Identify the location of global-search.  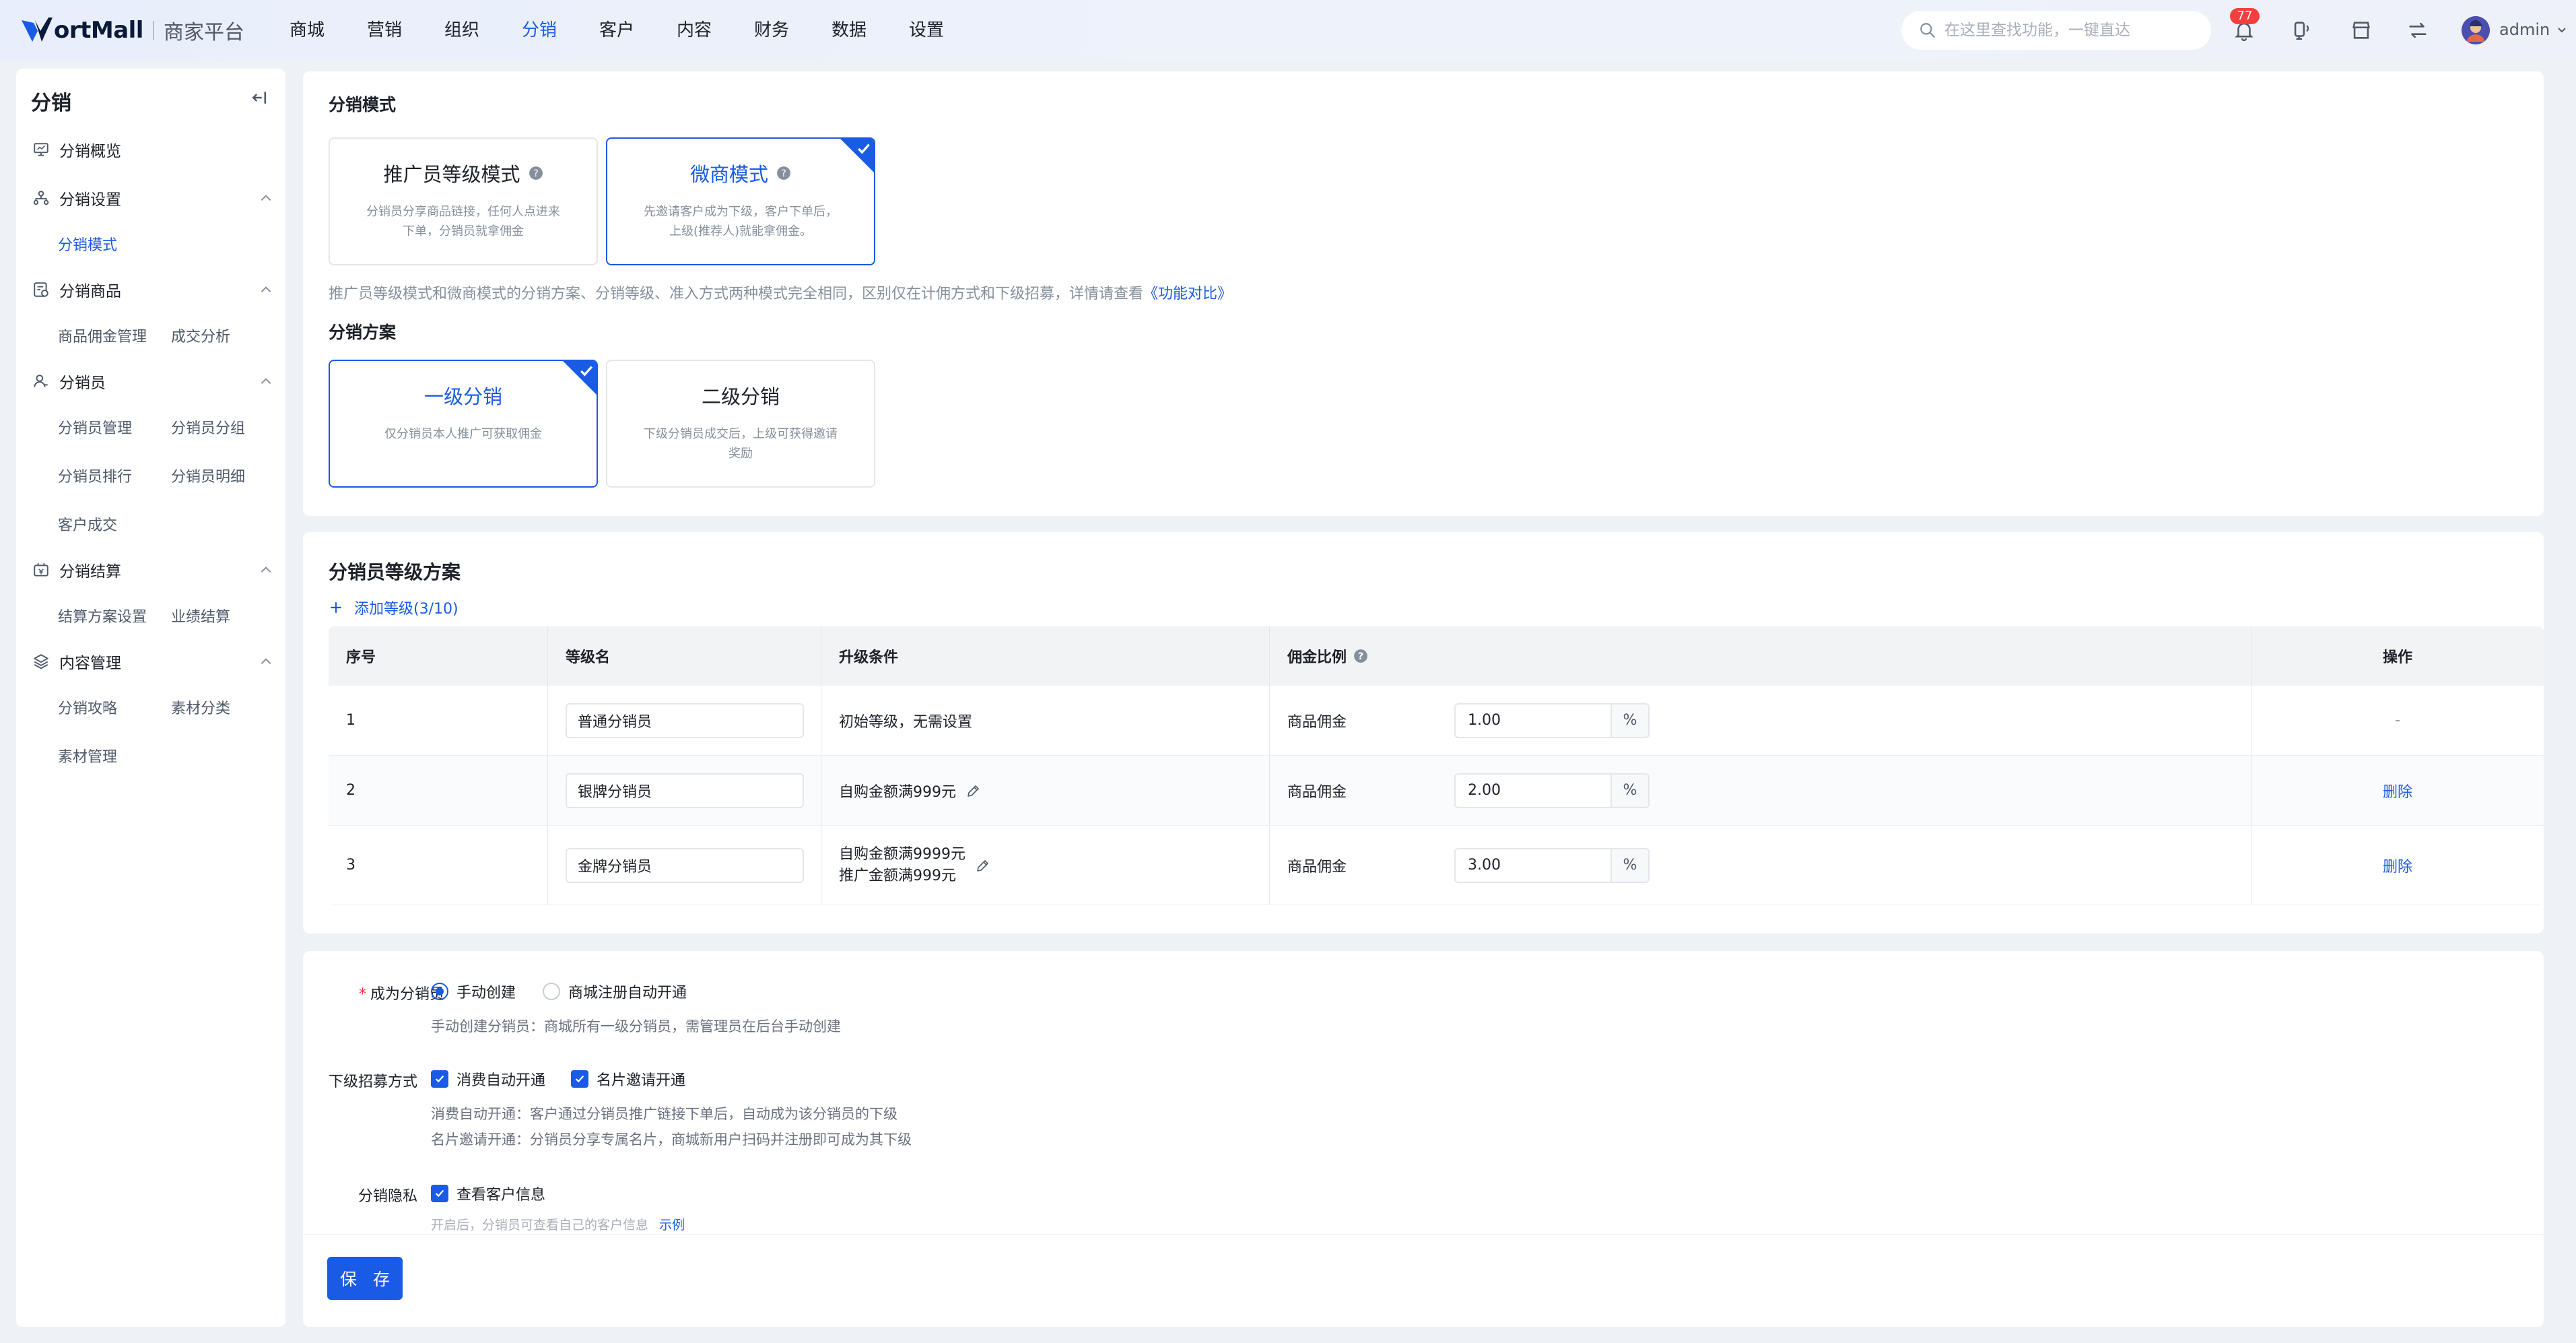
(2056, 30).